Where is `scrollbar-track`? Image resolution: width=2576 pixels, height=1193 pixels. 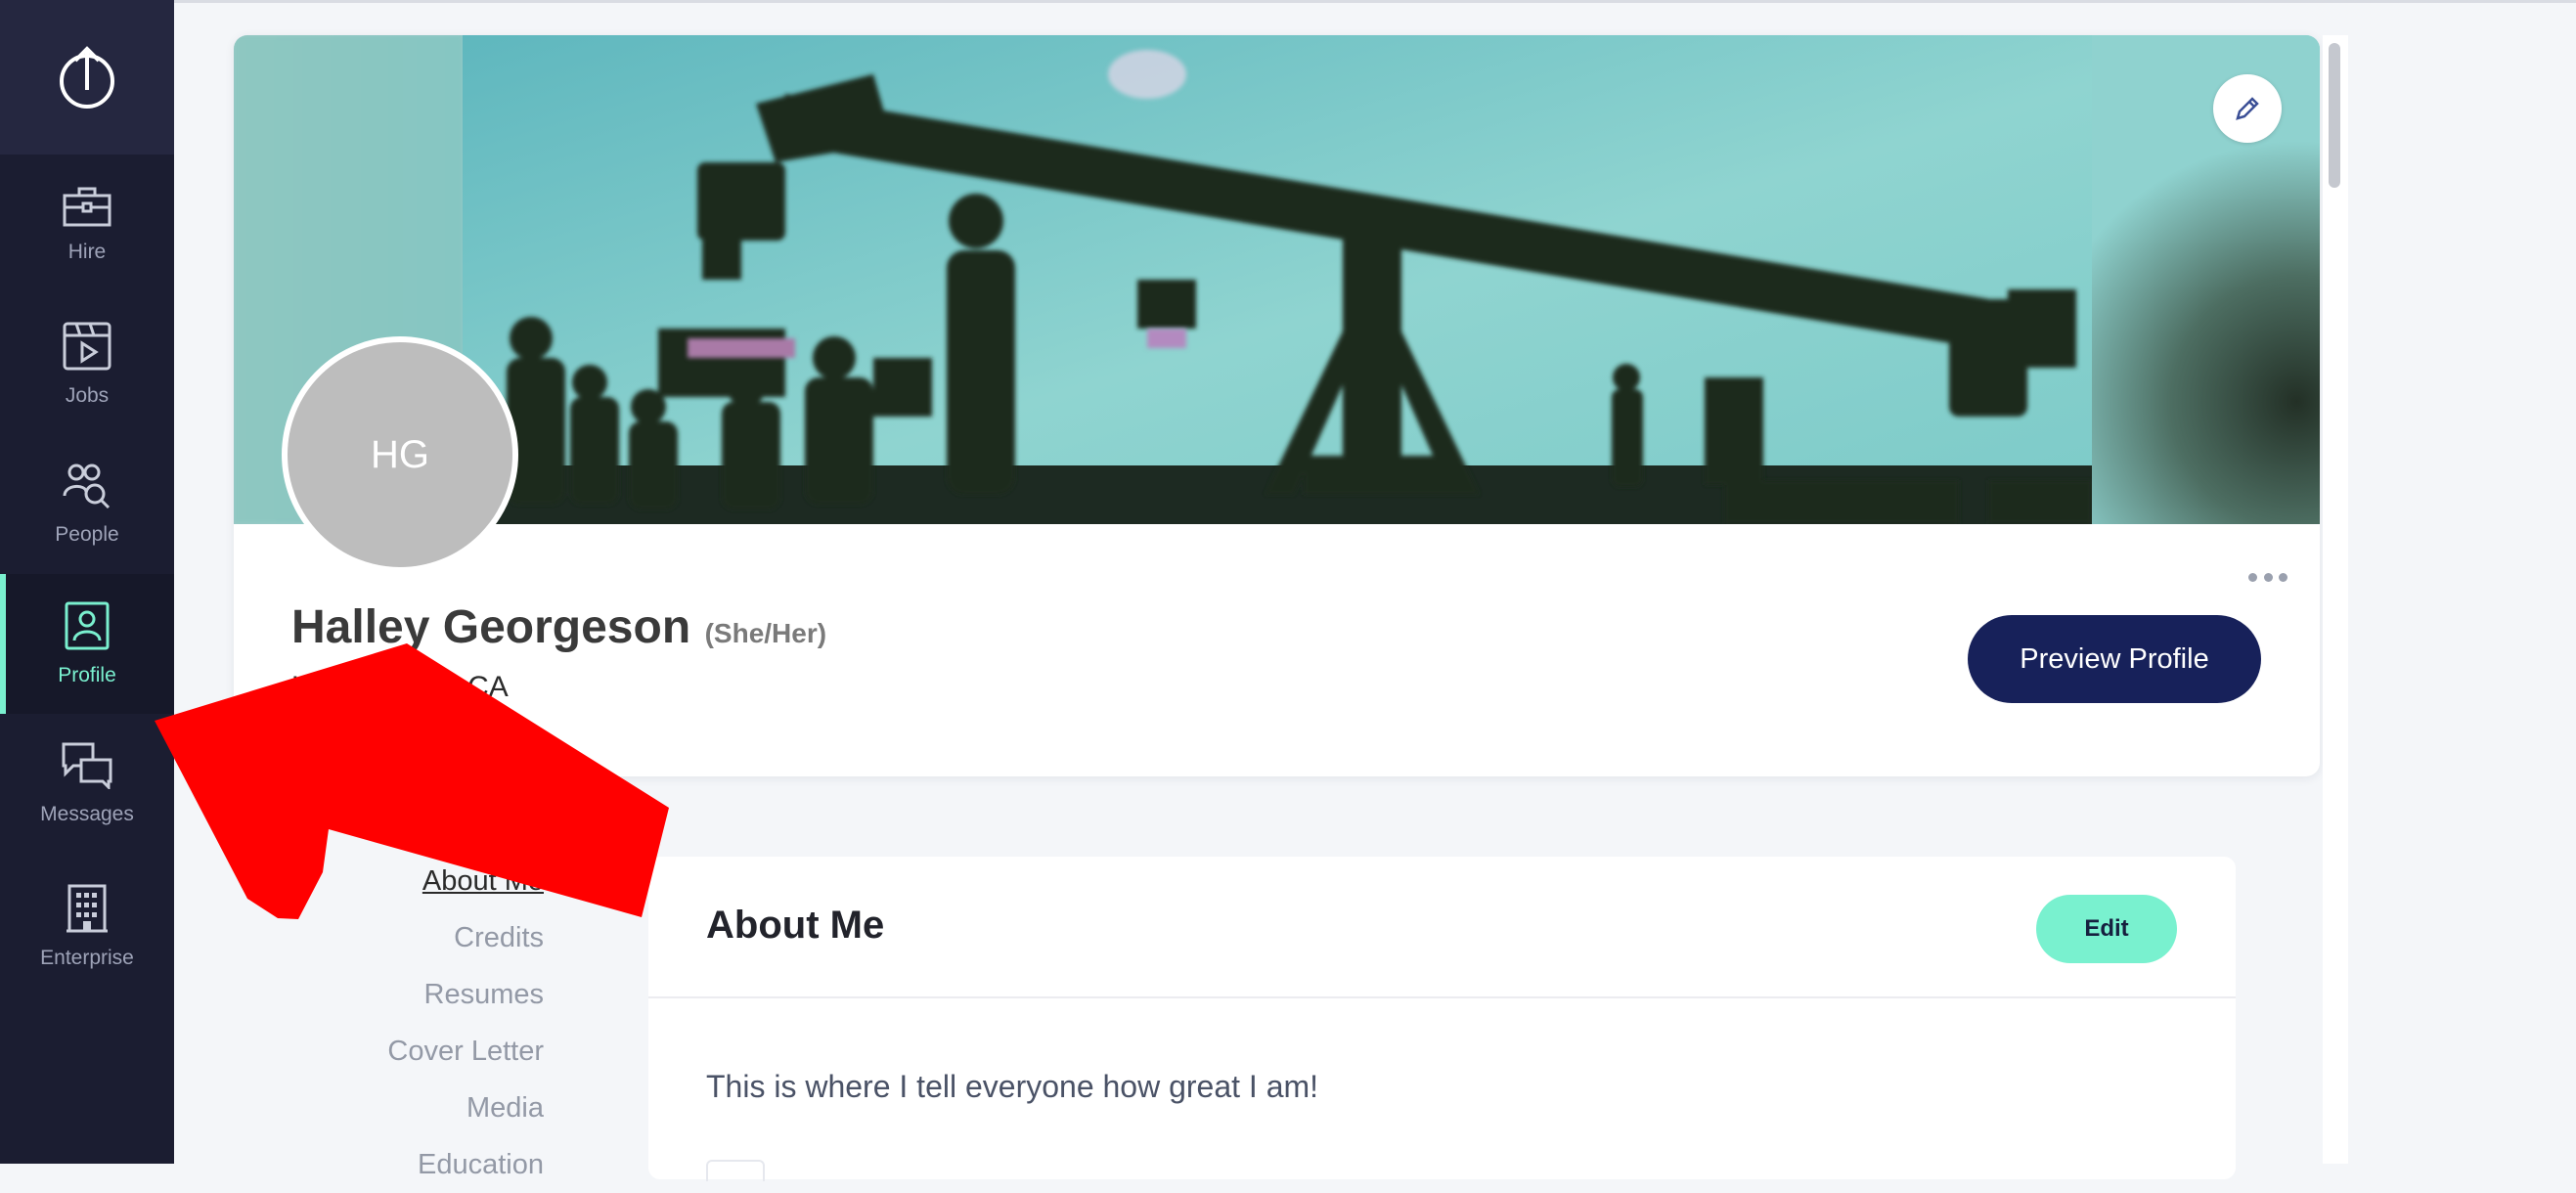
scrollbar-track is located at coordinates (2335, 600).